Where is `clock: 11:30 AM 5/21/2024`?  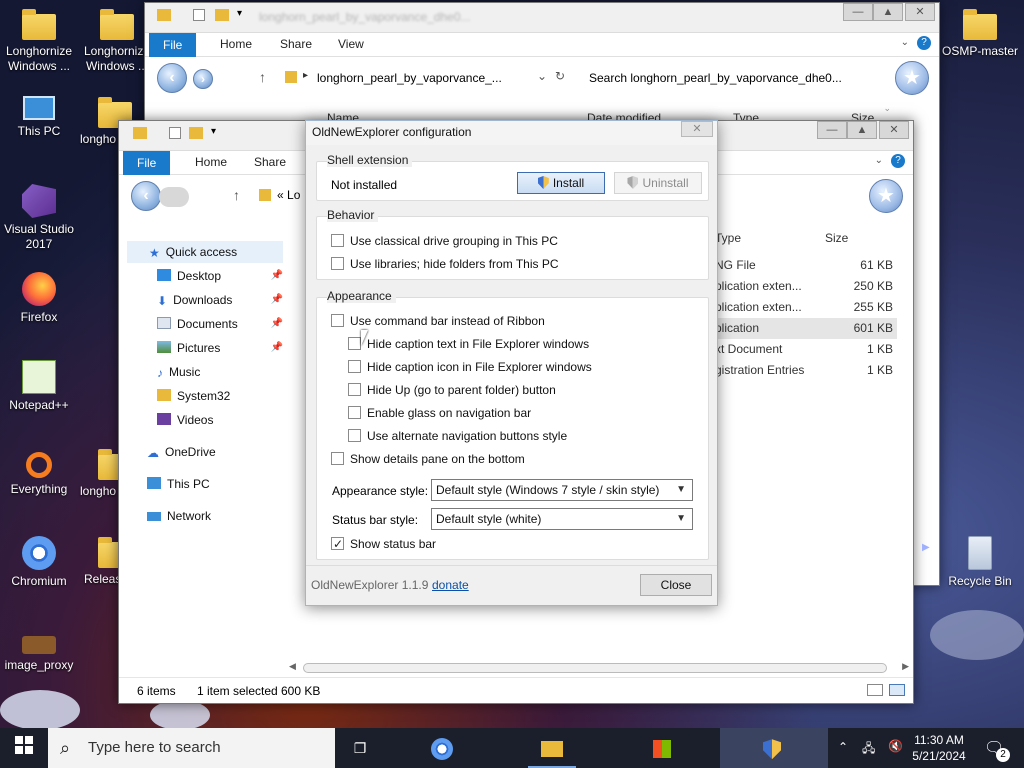
clock: 11:30 AM 5/21/2024 is located at coordinates (939, 748).